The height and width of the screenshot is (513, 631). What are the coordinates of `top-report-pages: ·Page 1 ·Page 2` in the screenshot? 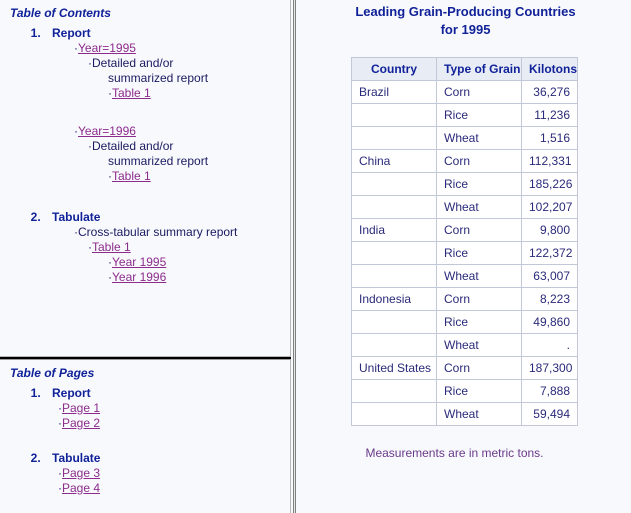 It's located at (163, 416).